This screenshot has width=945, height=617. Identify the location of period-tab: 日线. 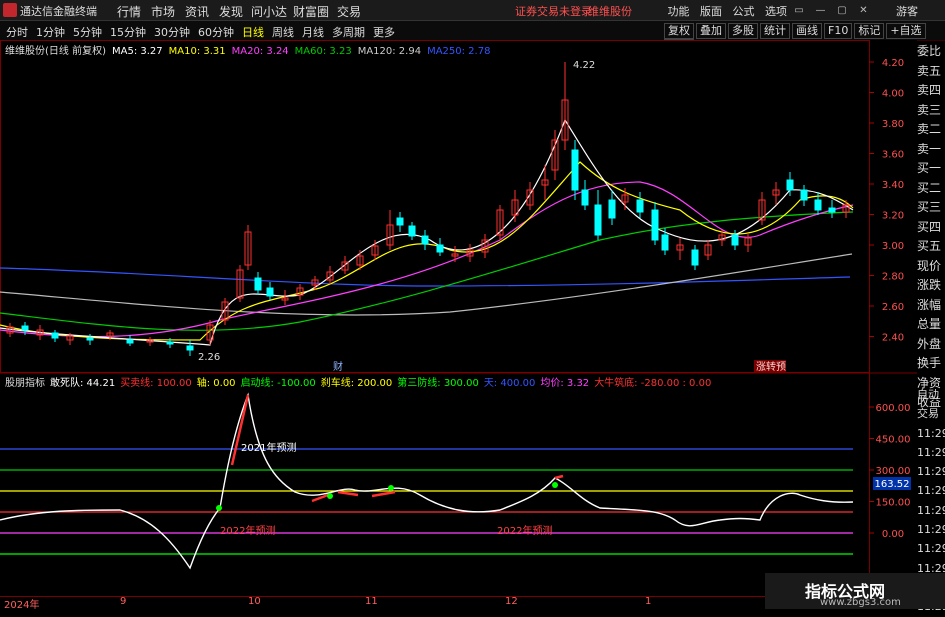
(253, 32).